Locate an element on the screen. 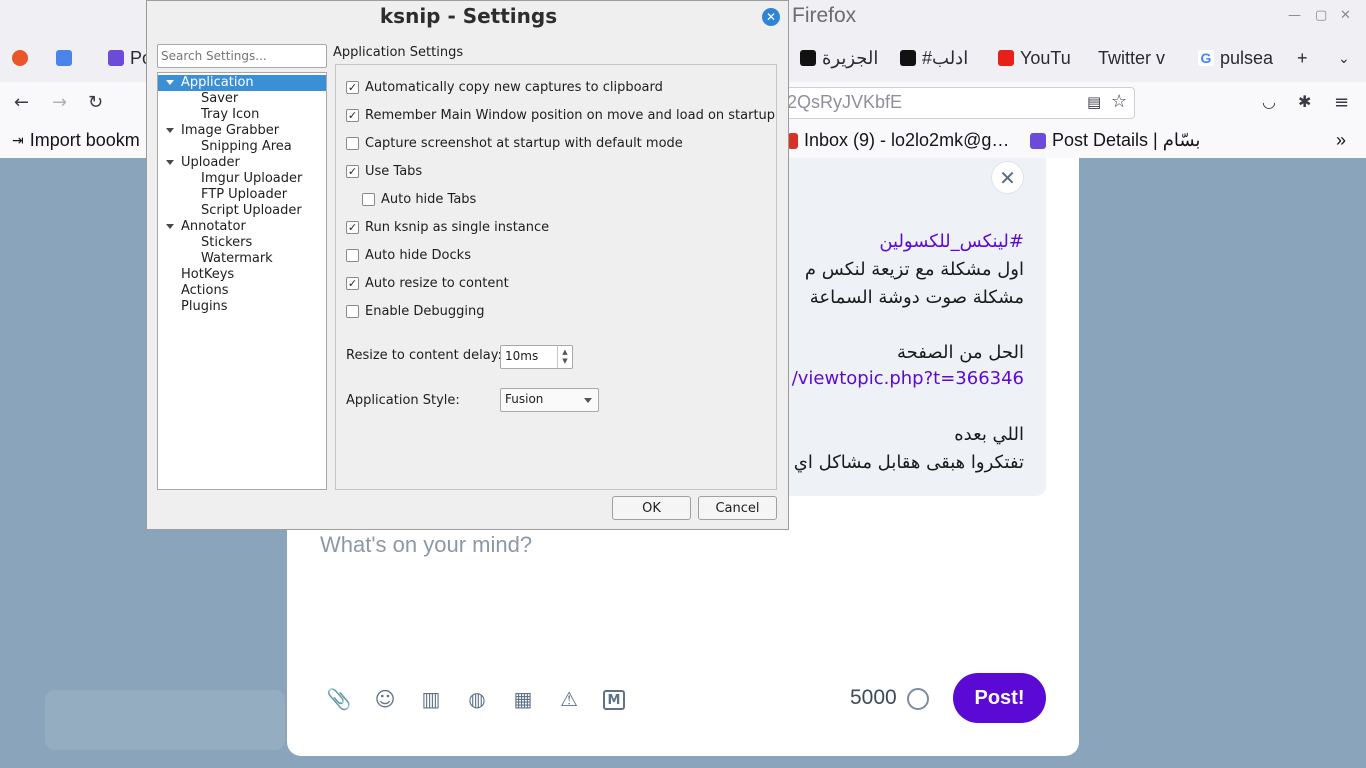 Image resolution: width=1366 pixels, height=768 pixels. reload-icon: ↻ is located at coordinates (95, 102).